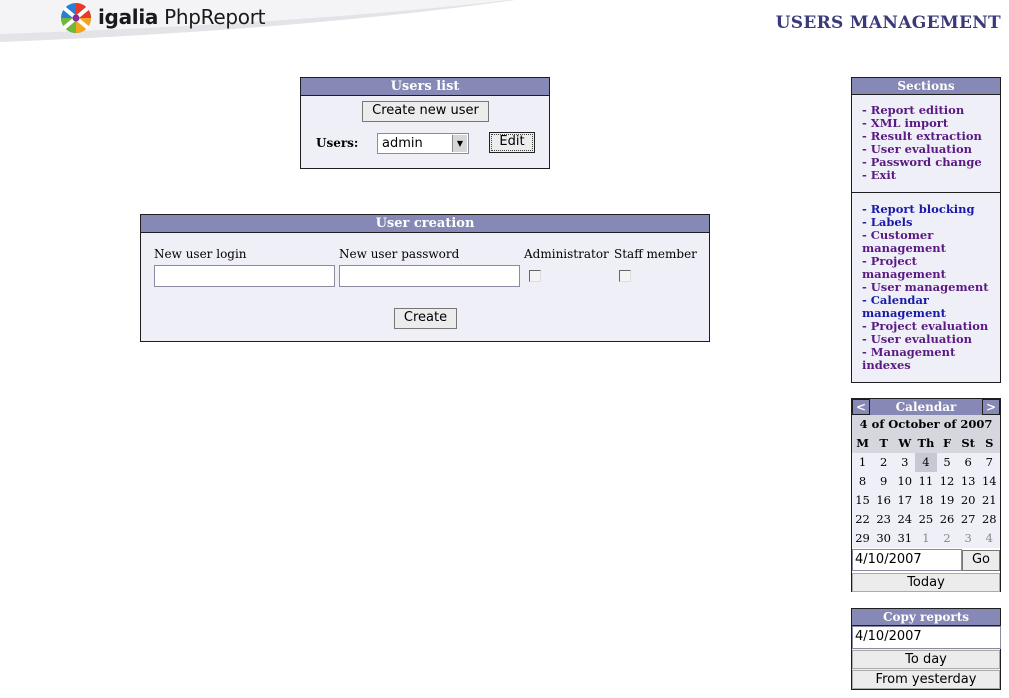 Image resolution: width=1009 pixels, height=698 pixels. What do you see at coordinates (200, 254) in the screenshot?
I see `new-user-login-label: New user login` at bounding box center [200, 254].